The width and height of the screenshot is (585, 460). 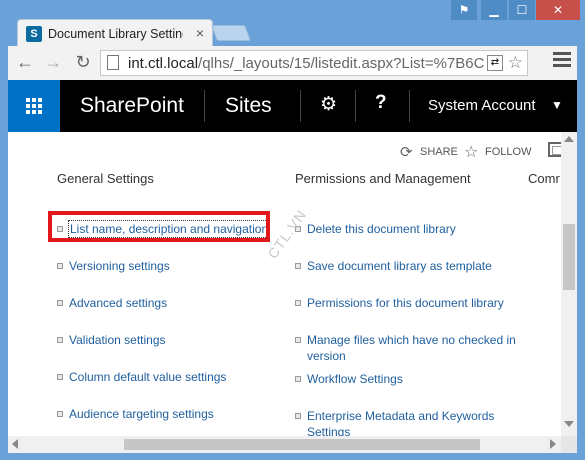 What do you see at coordinates (553, 444) in the screenshot?
I see `scroll-right-icon` at bounding box center [553, 444].